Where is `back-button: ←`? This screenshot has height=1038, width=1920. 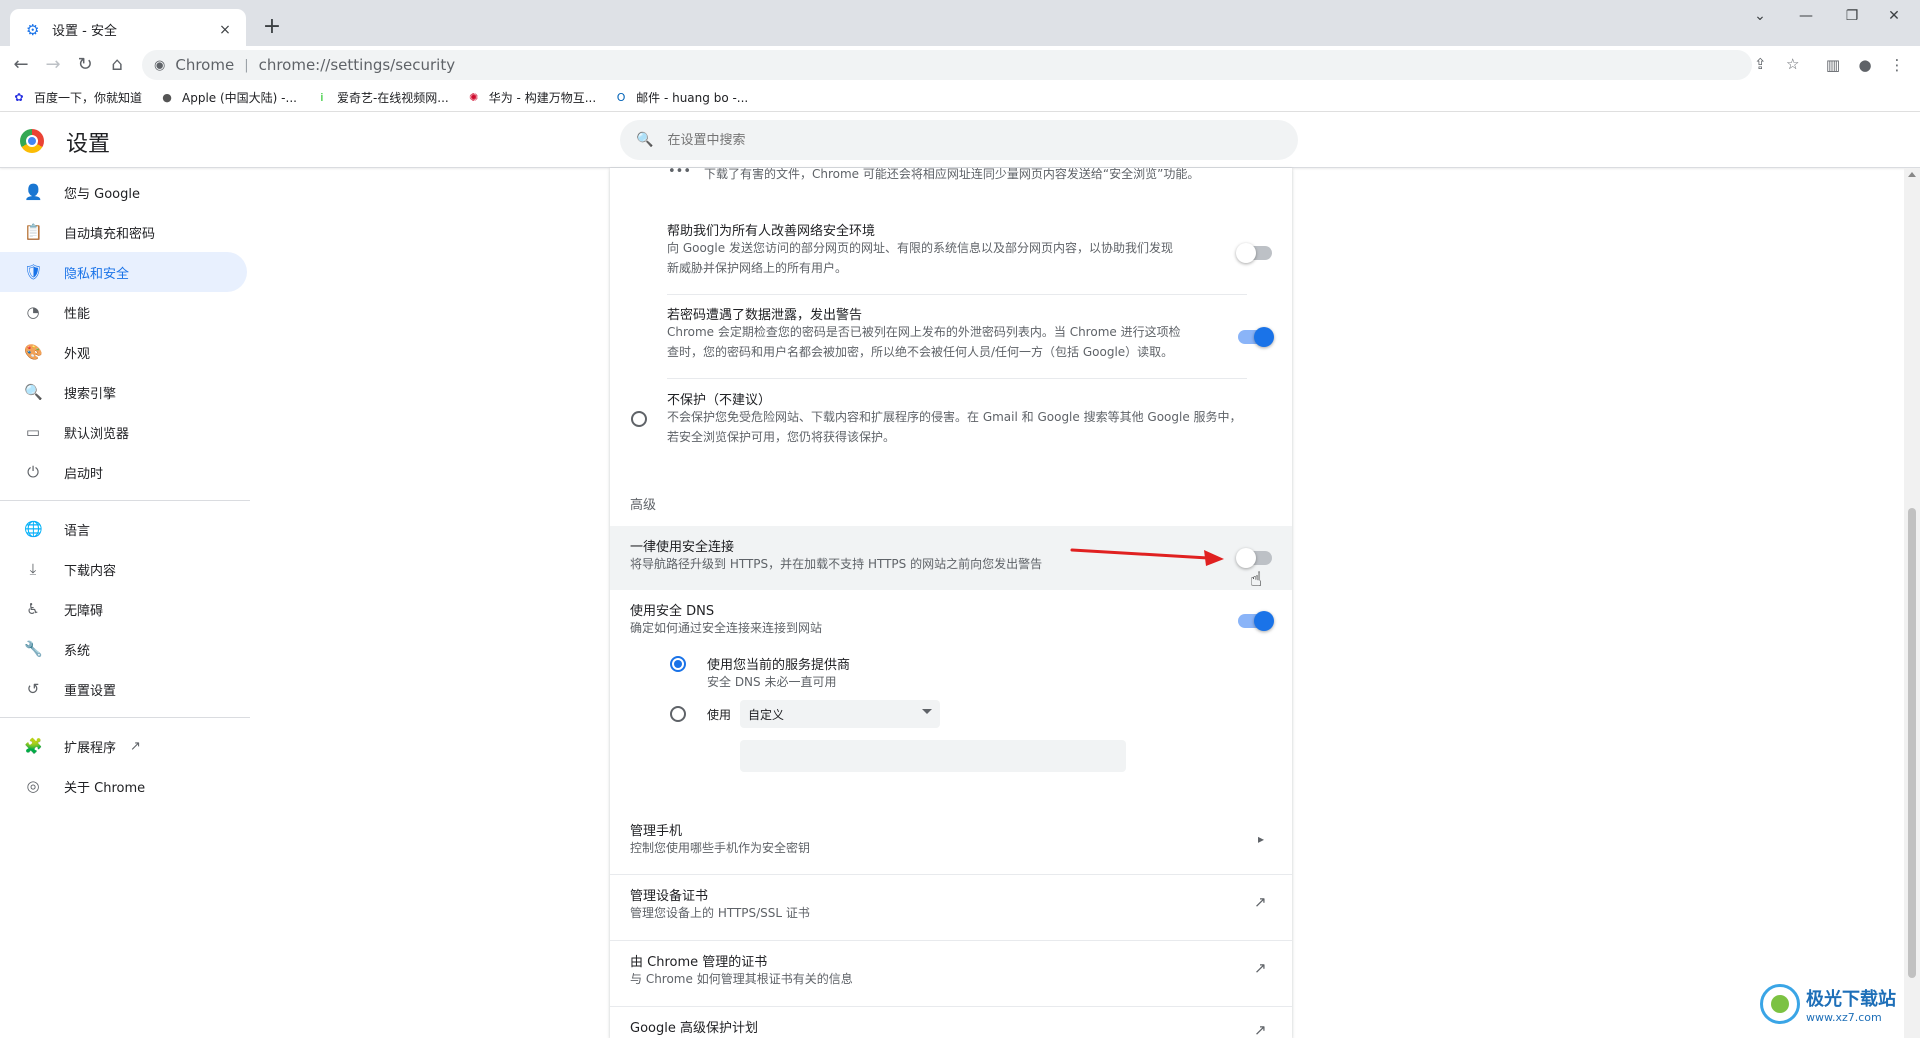
back-button: ← is located at coordinates (21, 65).